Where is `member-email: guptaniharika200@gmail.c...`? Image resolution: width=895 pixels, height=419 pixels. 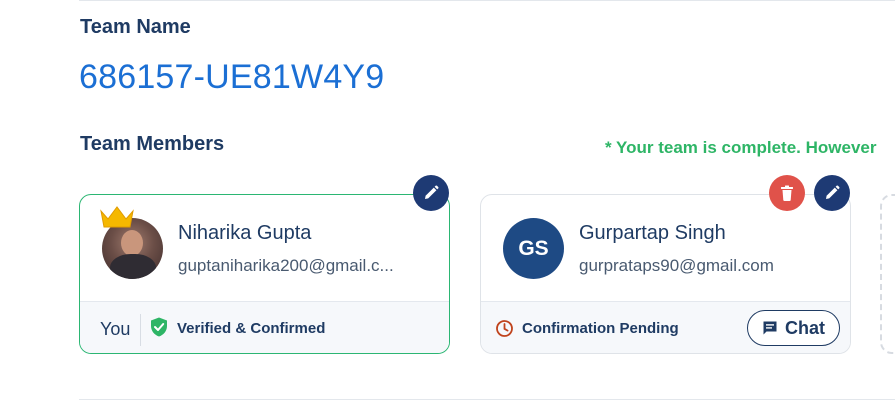
member-email: guptaniharika200@gmail.c... is located at coordinates (286, 265).